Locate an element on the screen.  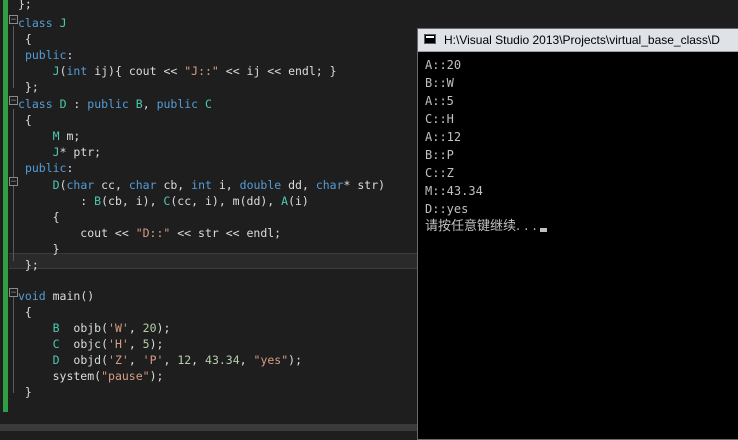
console-line: A::12 is located at coordinates (443, 137).